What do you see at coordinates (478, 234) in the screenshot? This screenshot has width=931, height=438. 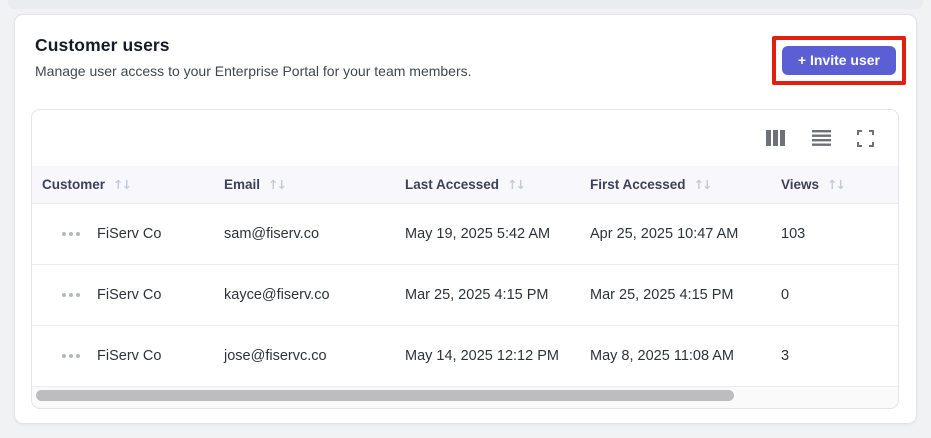 I see `cell-last-accessed: May 19, 2025 5:42 AM` at bounding box center [478, 234].